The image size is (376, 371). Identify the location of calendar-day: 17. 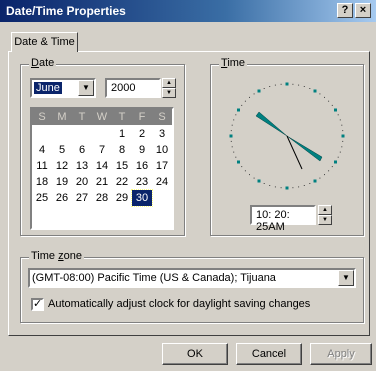
(162, 166).